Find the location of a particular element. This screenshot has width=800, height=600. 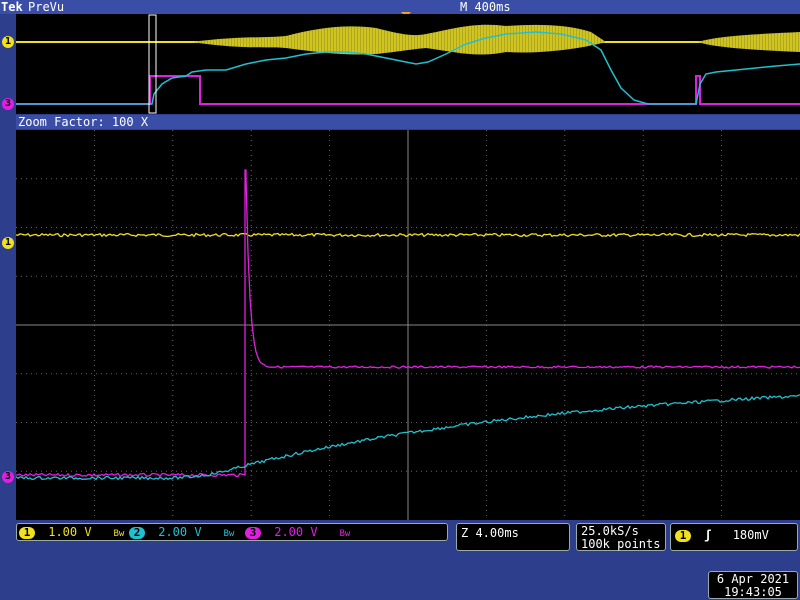

brand-label: Tek is located at coordinates (12, 7).